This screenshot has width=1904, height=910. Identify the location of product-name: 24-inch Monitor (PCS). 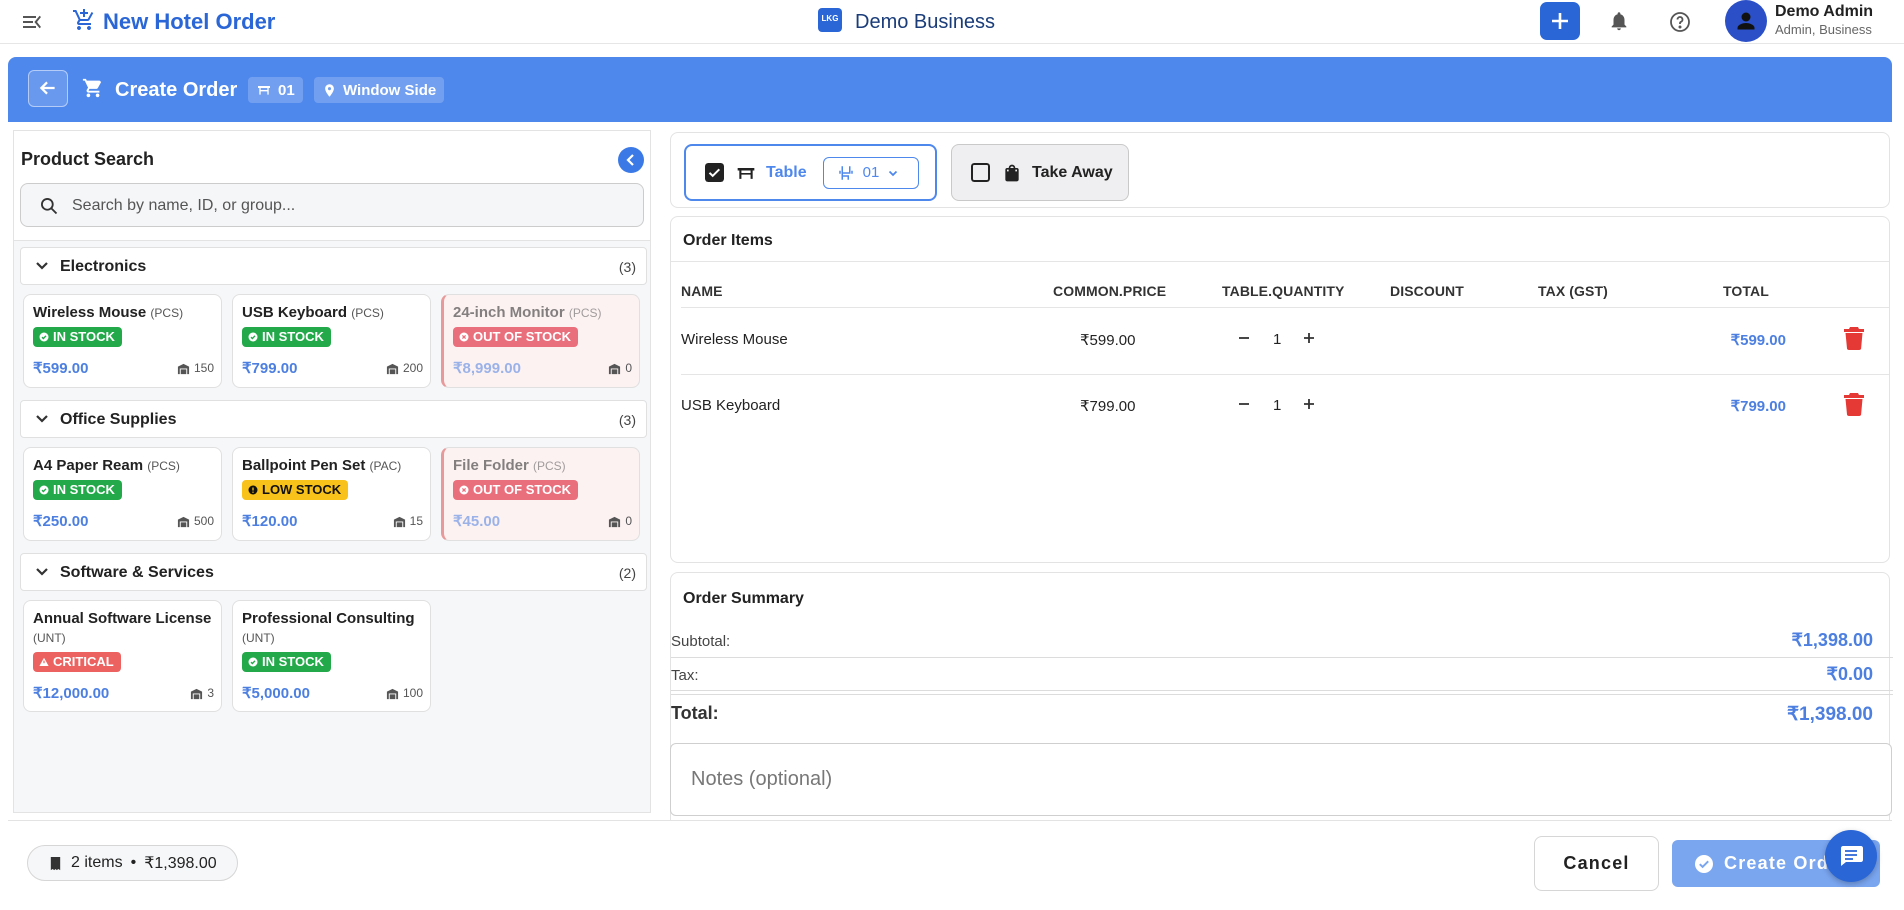
(527, 312).